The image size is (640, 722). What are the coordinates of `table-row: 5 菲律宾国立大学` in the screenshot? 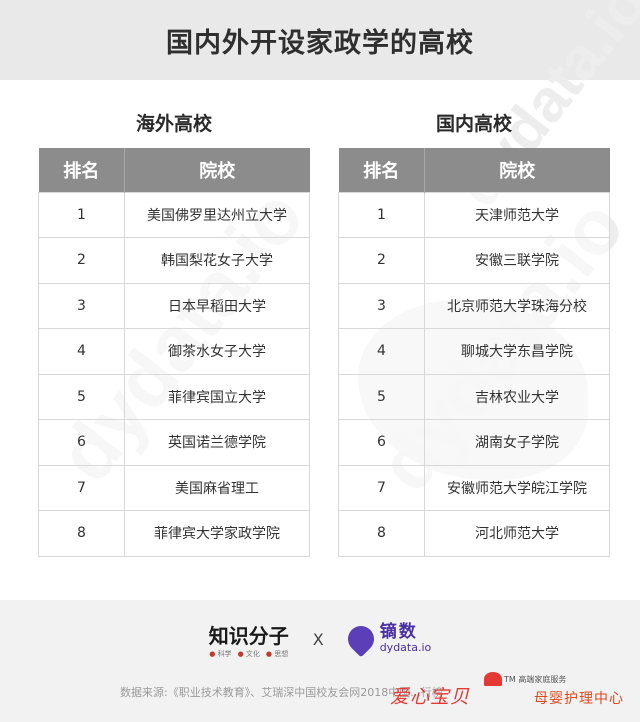 It's located at (174, 397).